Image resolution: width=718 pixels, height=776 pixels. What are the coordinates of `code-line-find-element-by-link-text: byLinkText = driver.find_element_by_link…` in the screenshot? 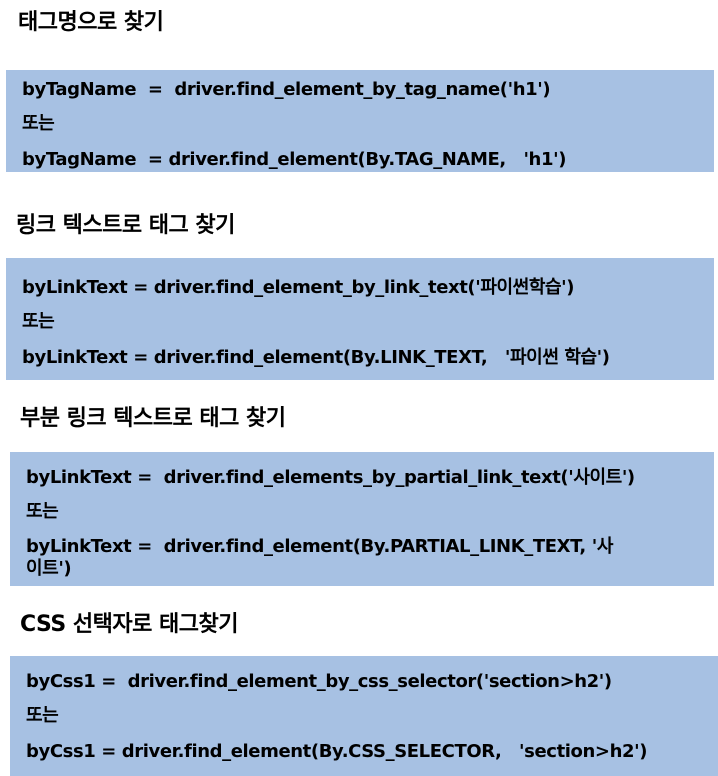 It's located at (298, 287).